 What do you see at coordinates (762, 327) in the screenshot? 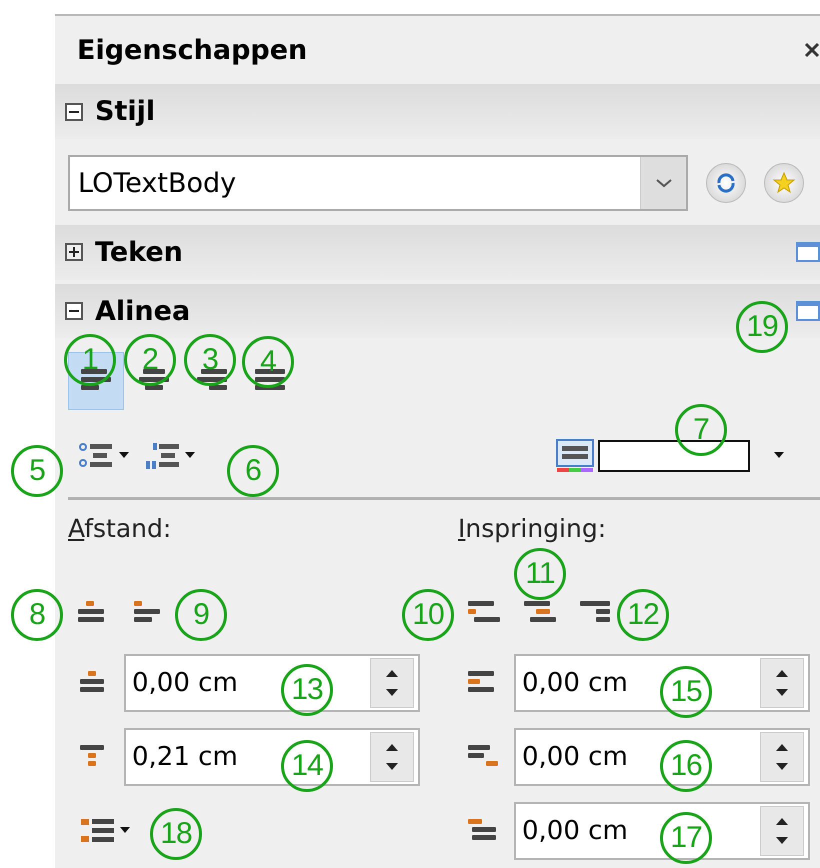
I see `callout-number: 19` at bounding box center [762, 327].